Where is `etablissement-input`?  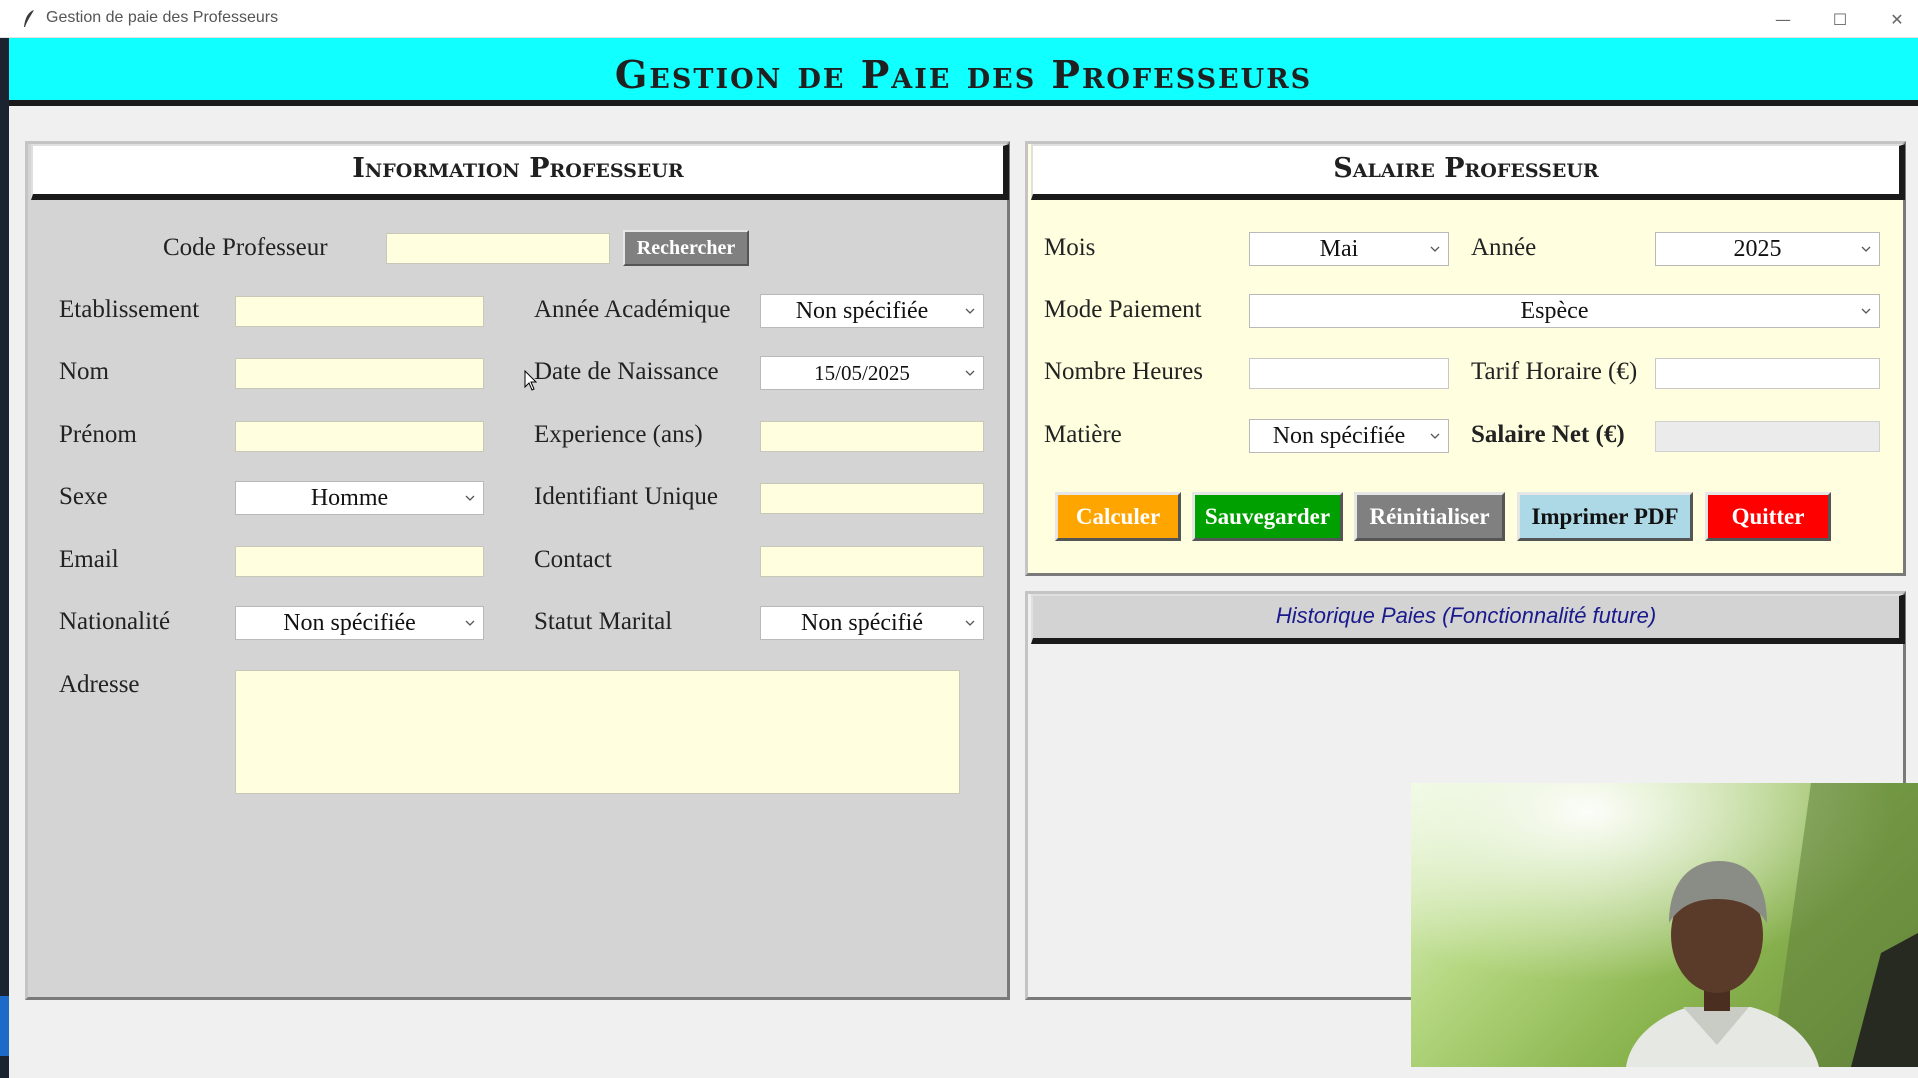 etablissement-input is located at coordinates (359, 311).